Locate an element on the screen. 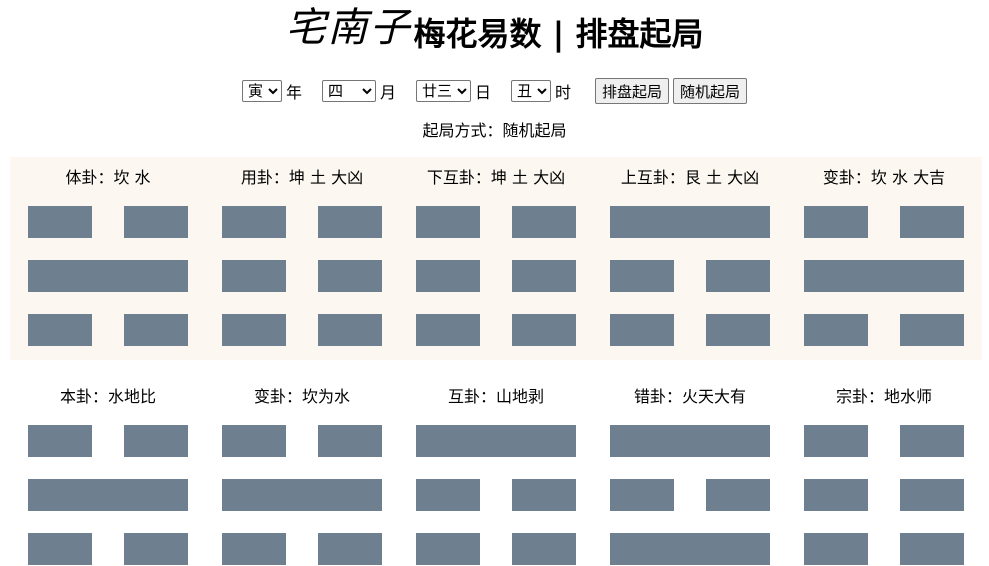  page-header: 宅南子 梅花易数 | 排盘起局 is located at coordinates (494, 31).